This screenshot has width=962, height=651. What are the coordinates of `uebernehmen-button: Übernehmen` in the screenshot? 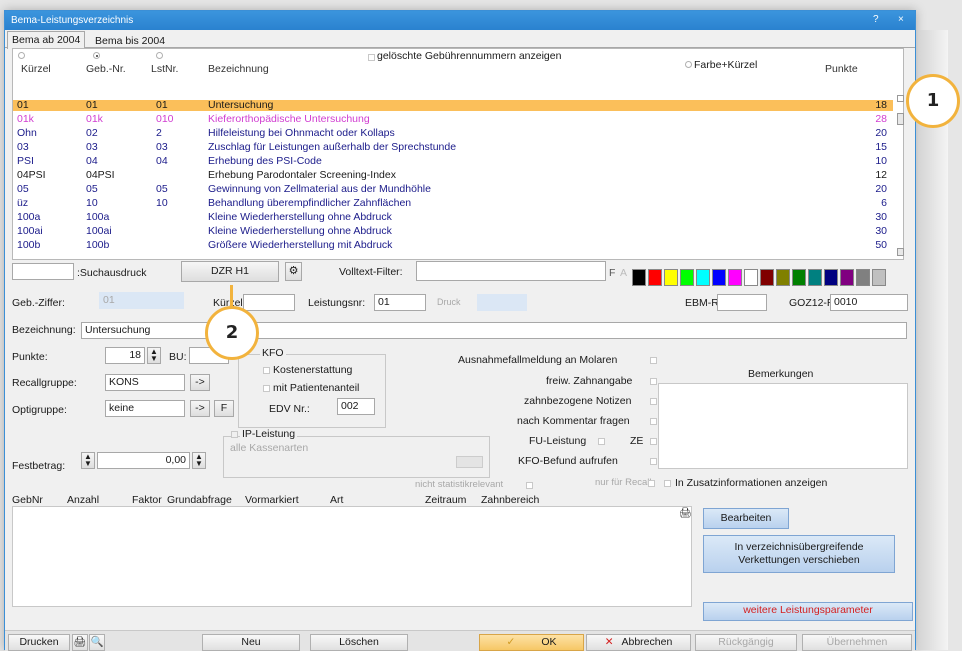 It's located at (857, 642).